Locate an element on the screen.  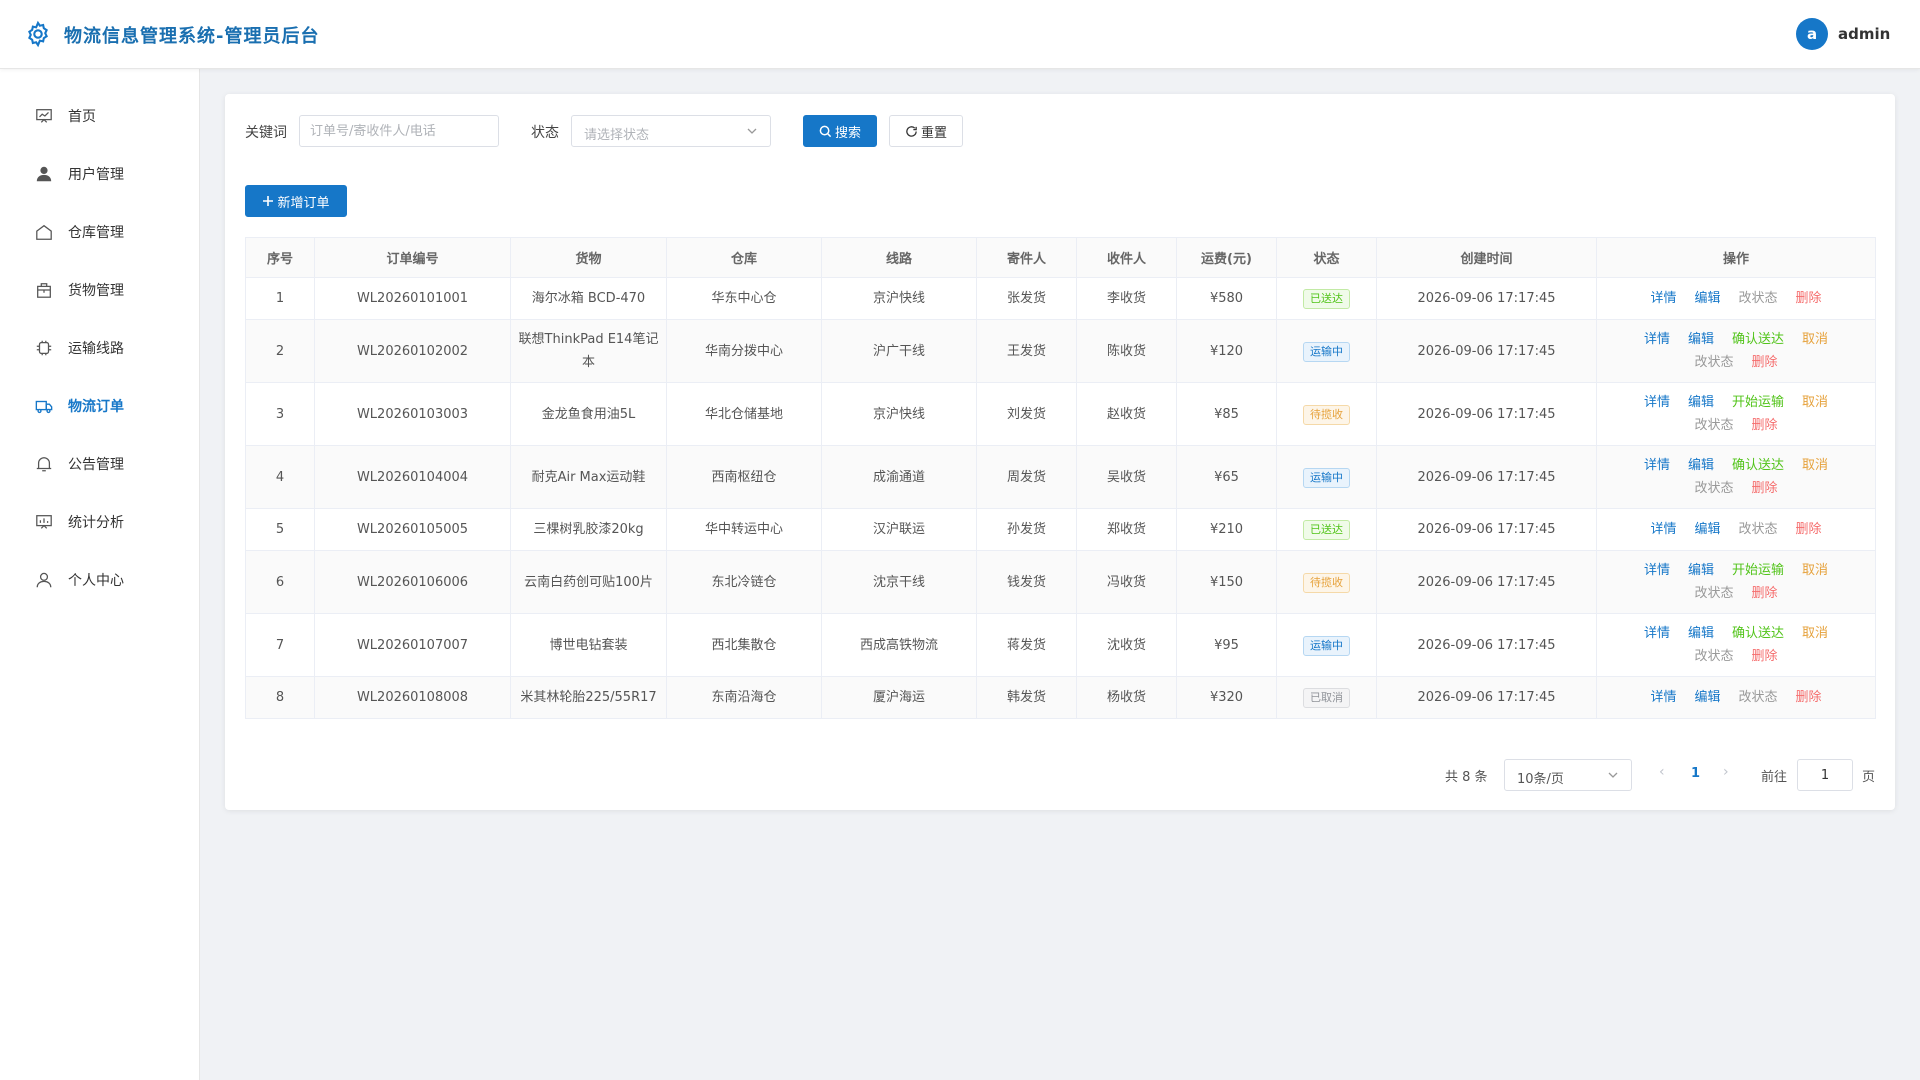
sidebar-item-label: 运输线路 is located at coordinates (96, 349).